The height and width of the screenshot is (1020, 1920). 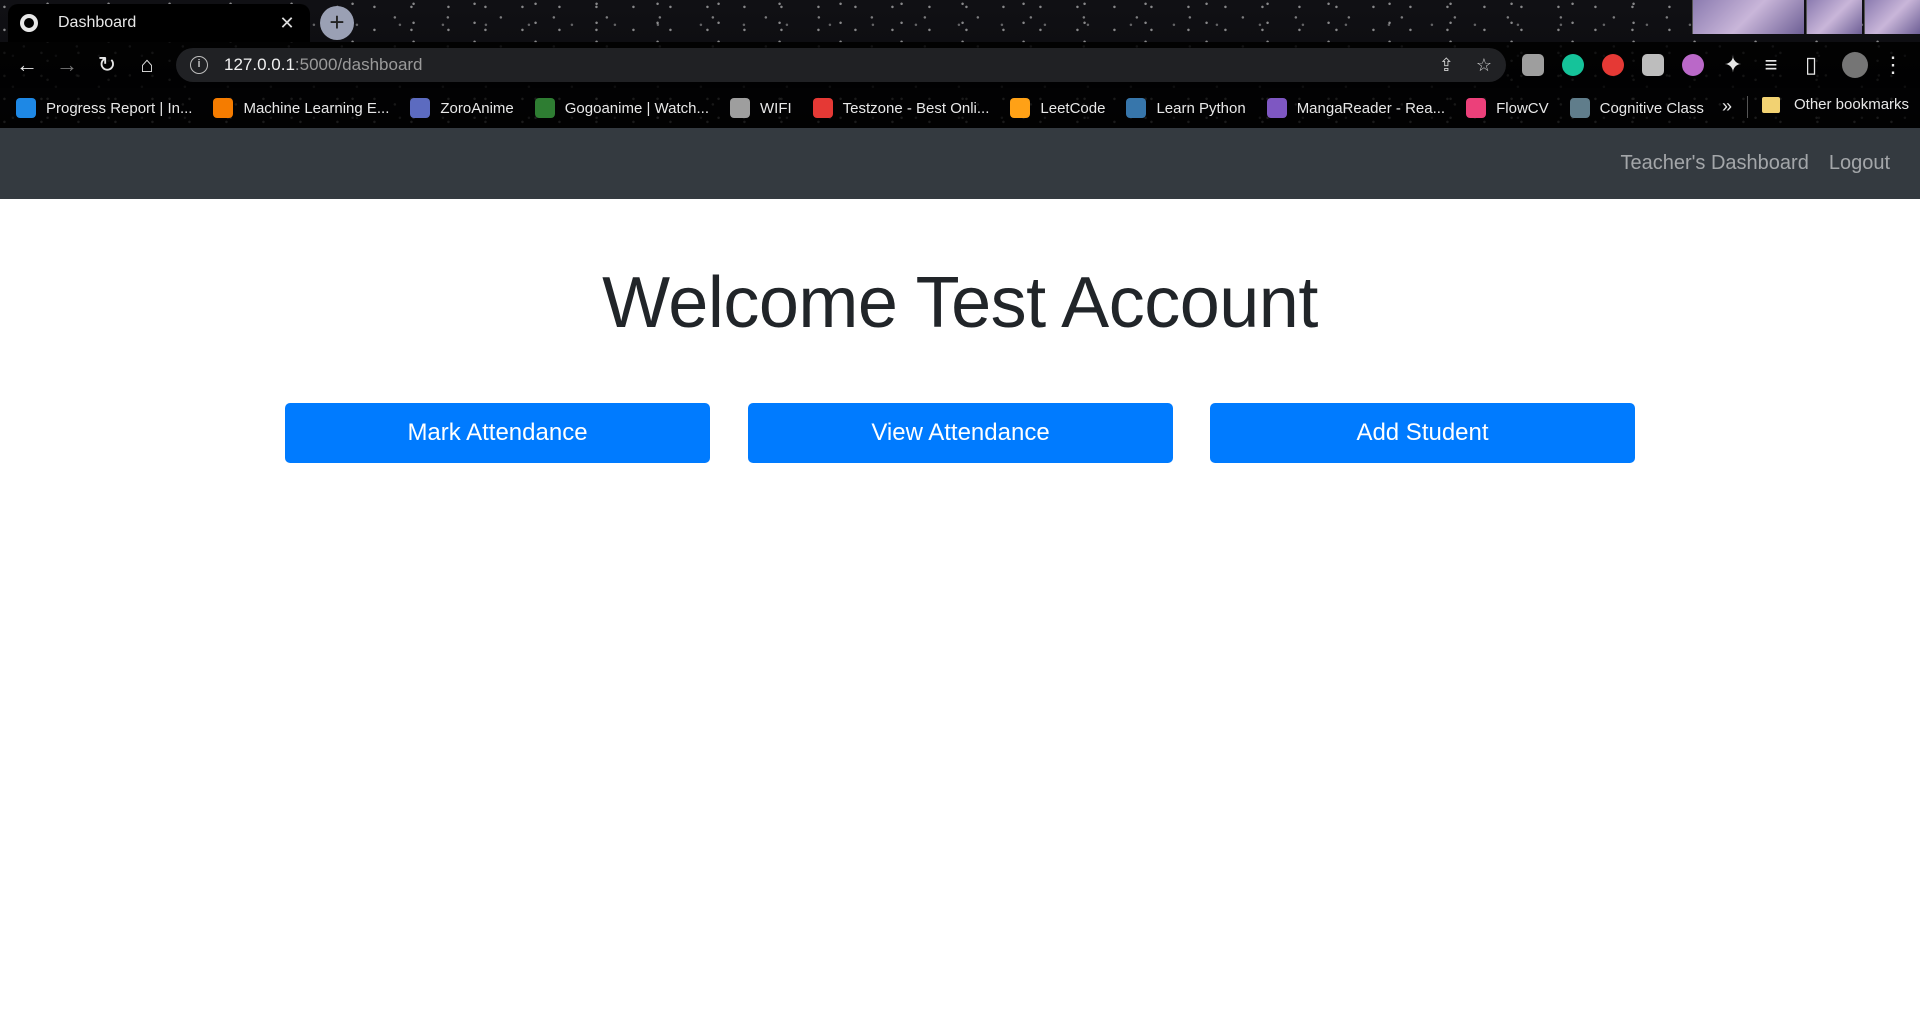 What do you see at coordinates (822, 108) in the screenshot?
I see `bug-icon` at bounding box center [822, 108].